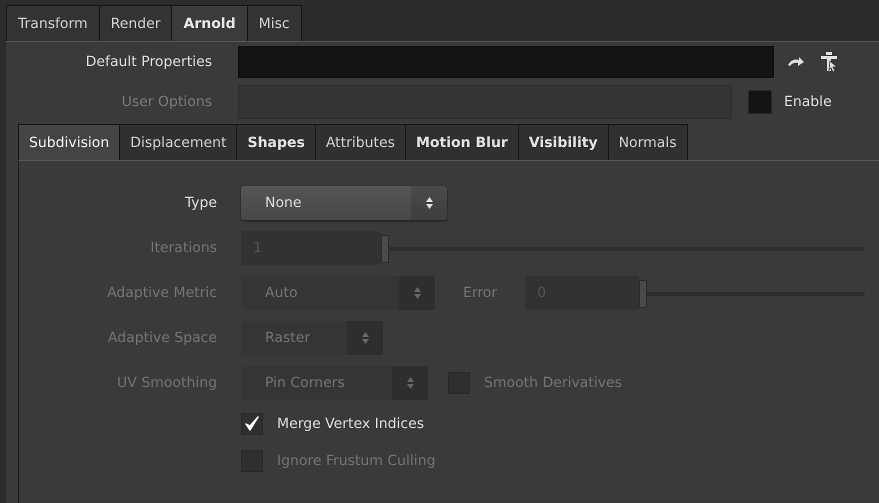 This screenshot has width=879, height=503. I want to click on tab: Subdivision, so click(69, 142).